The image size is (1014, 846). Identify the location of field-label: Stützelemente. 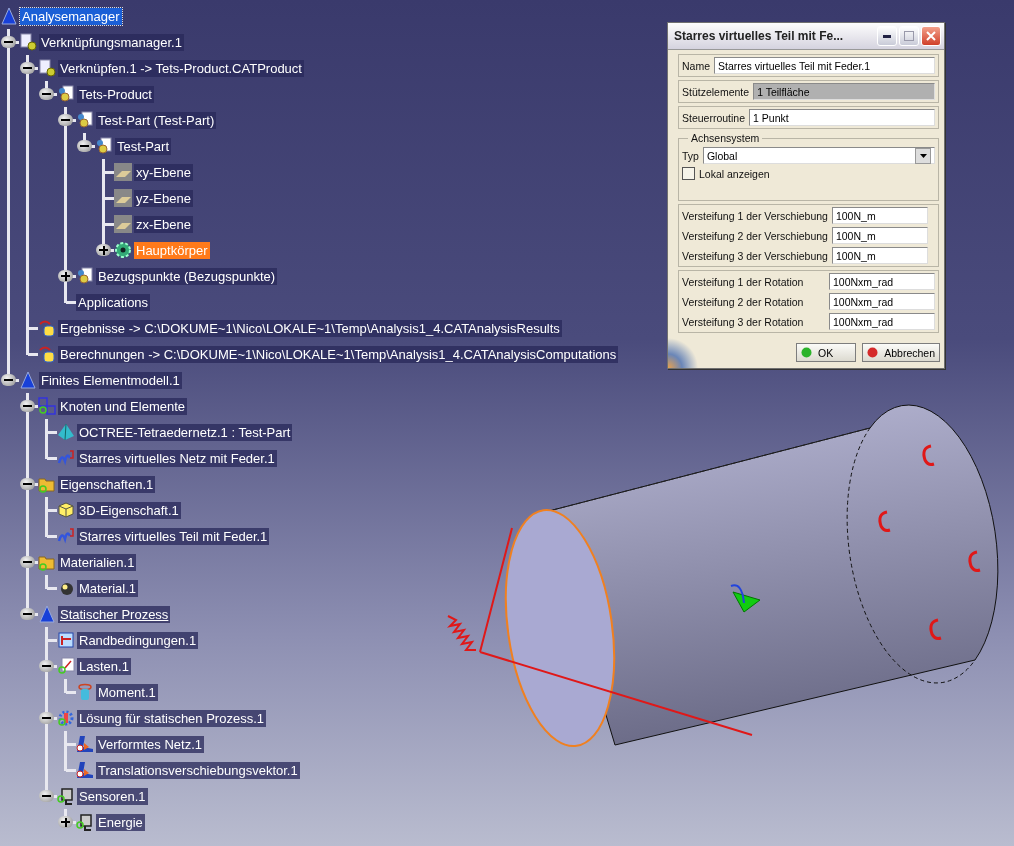
(716, 91).